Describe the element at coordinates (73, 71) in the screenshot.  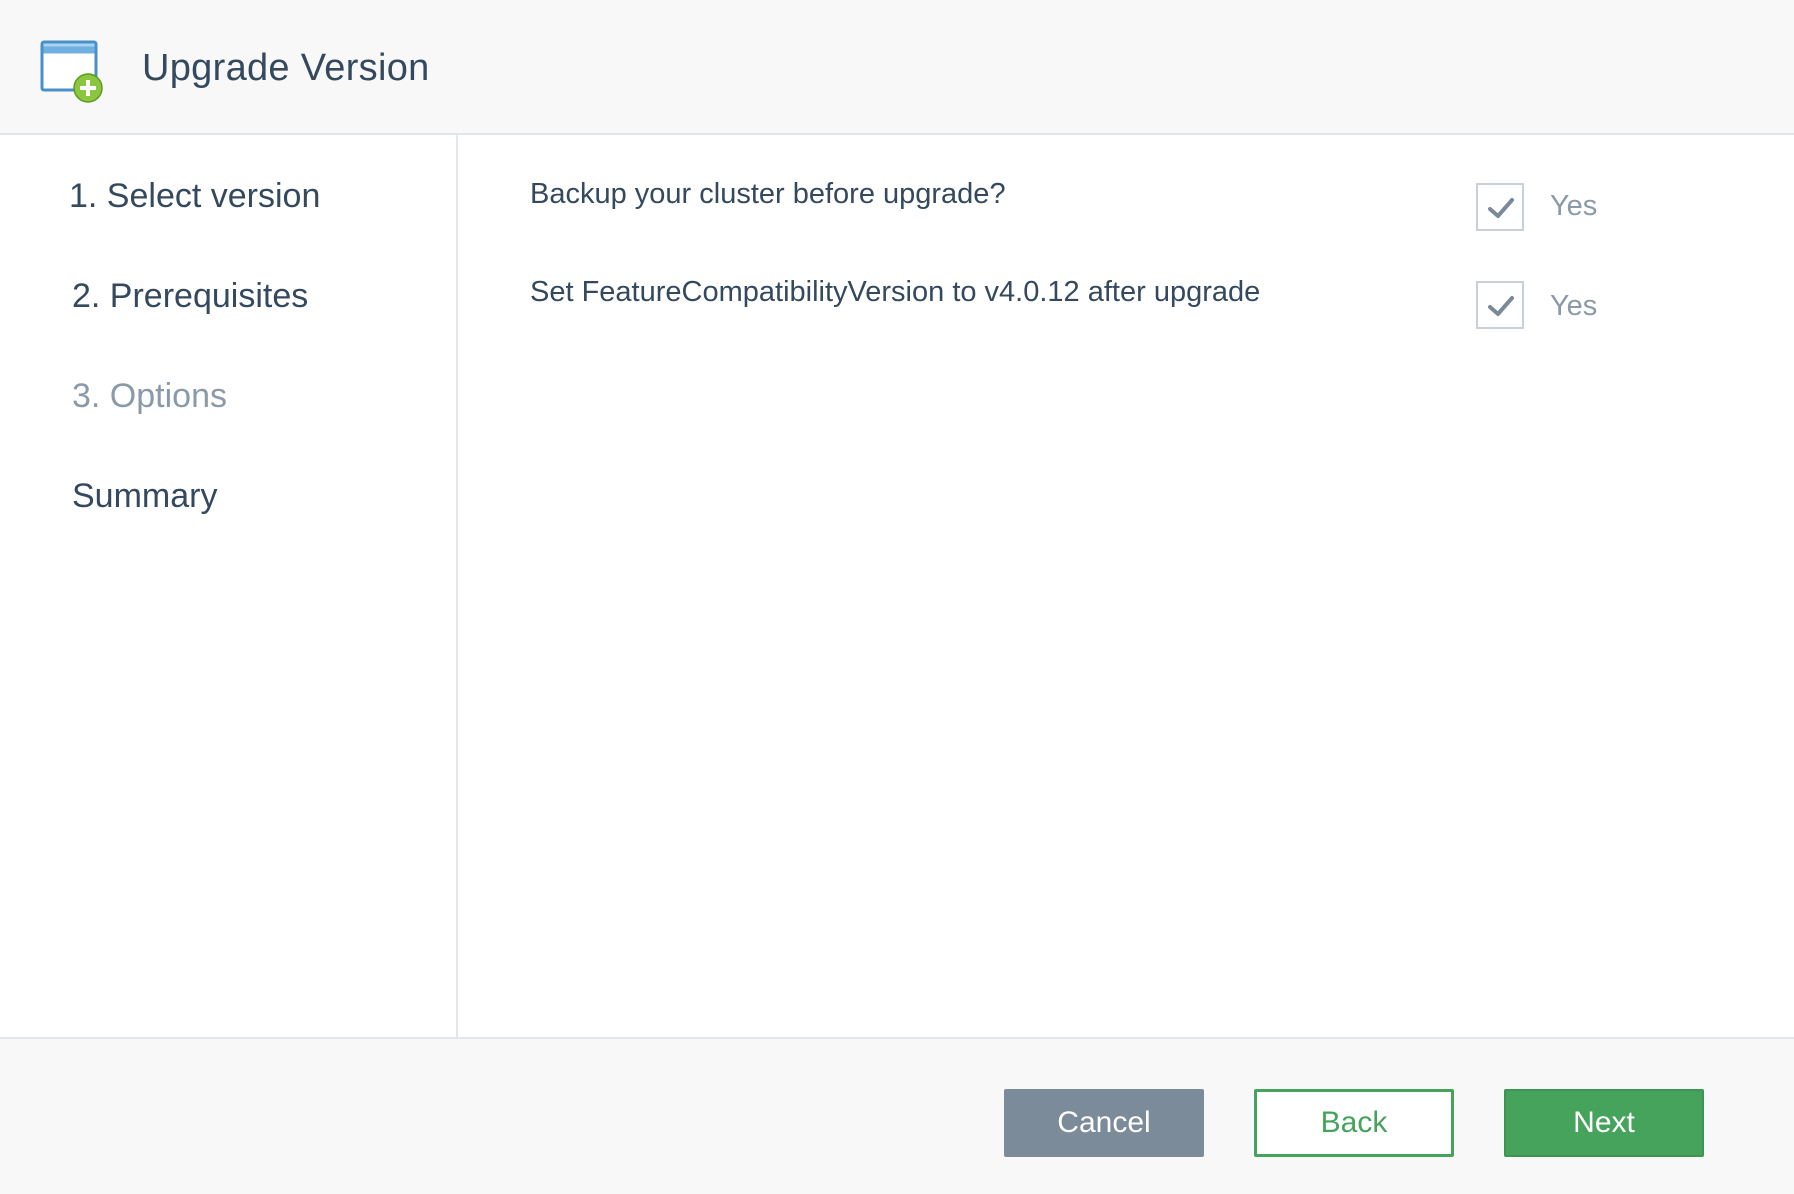
I see `add-window-icon` at that location.